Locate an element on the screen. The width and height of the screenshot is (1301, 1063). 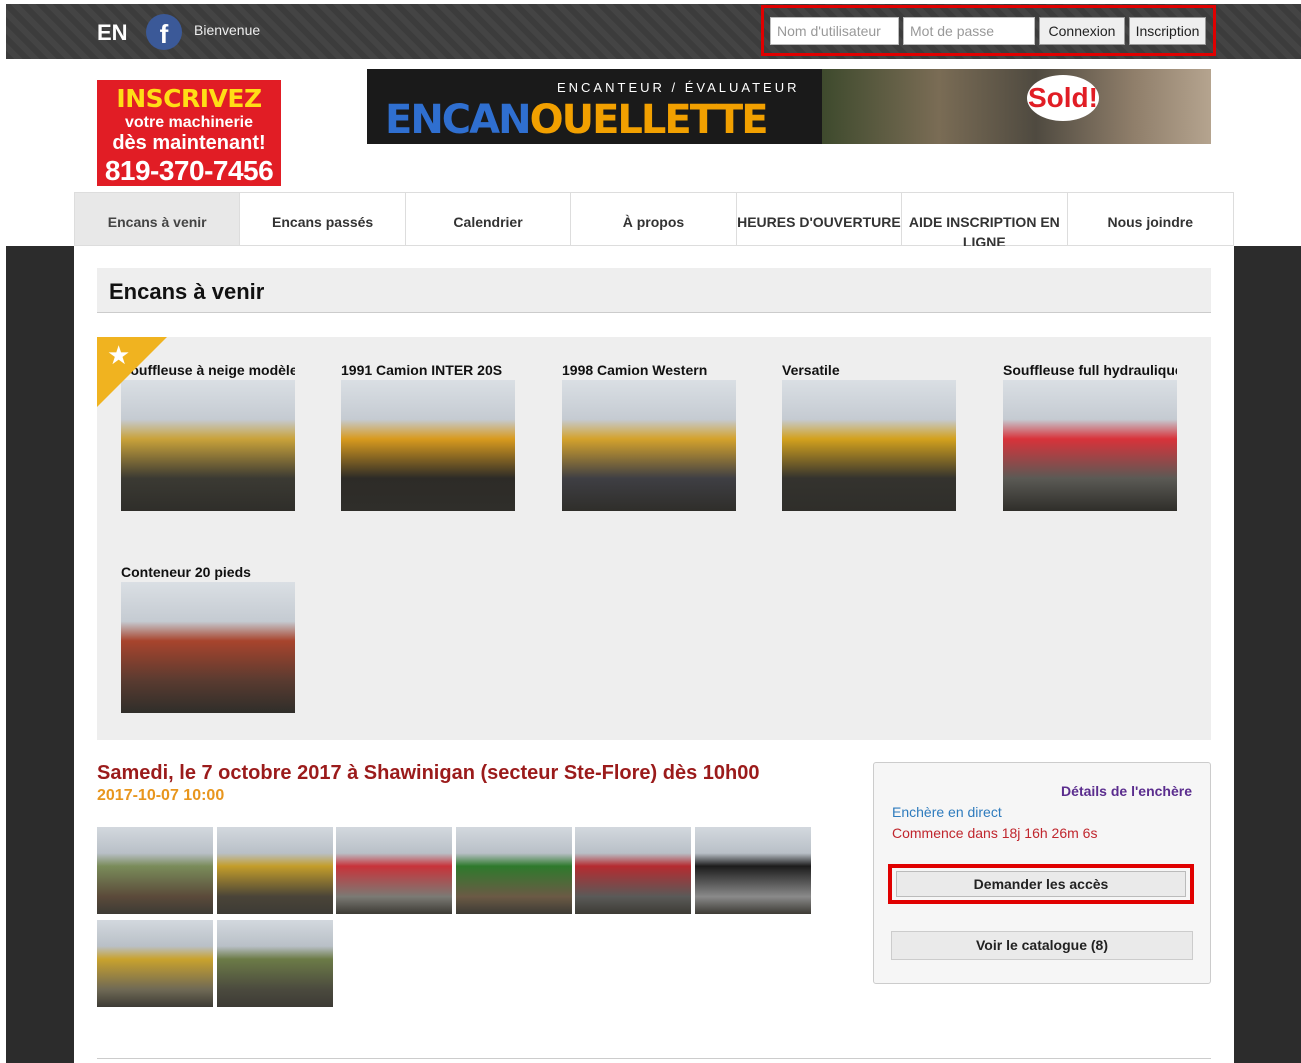
page-title-bar: Encans à venir is located at coordinates (654, 290).